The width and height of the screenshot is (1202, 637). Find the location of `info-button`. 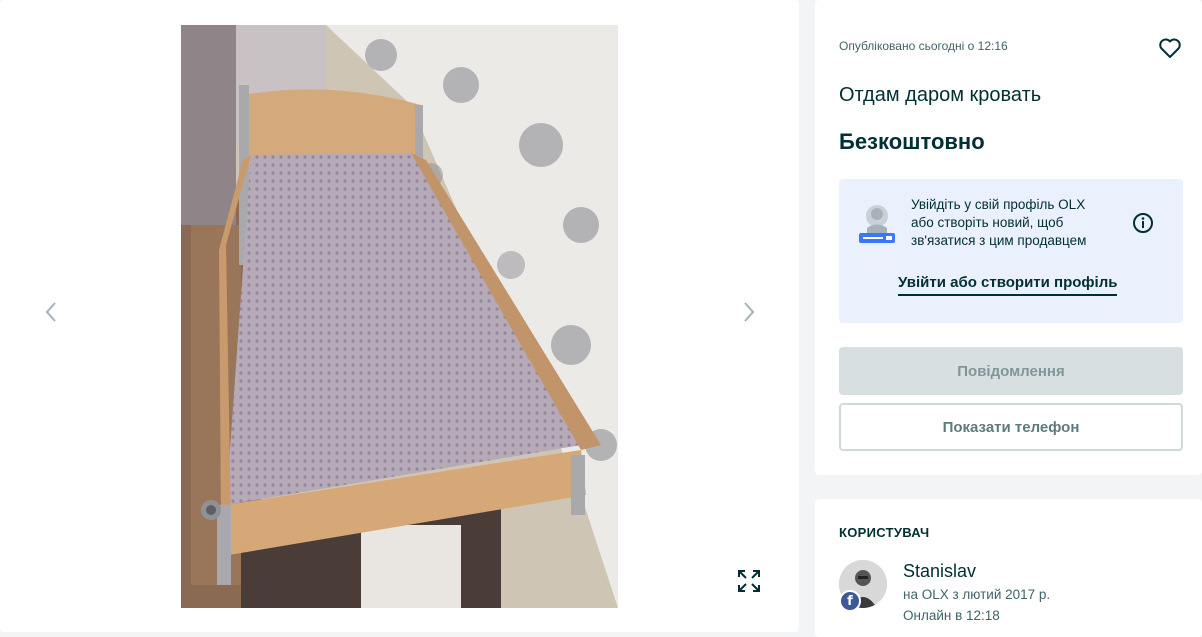

info-button is located at coordinates (1143, 223).